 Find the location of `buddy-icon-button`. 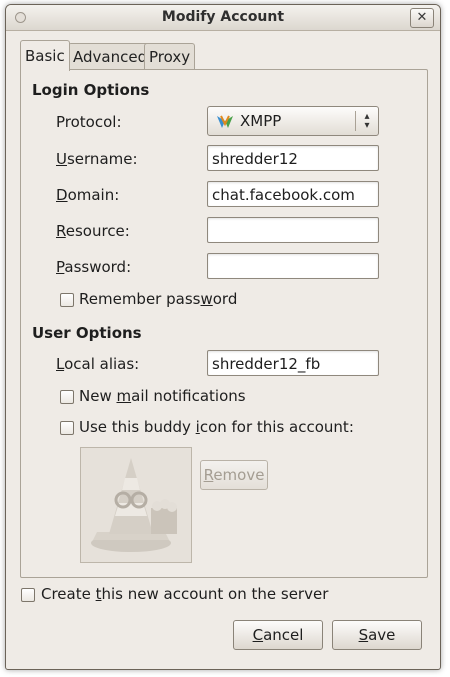

buddy-icon-button is located at coordinates (136, 505).